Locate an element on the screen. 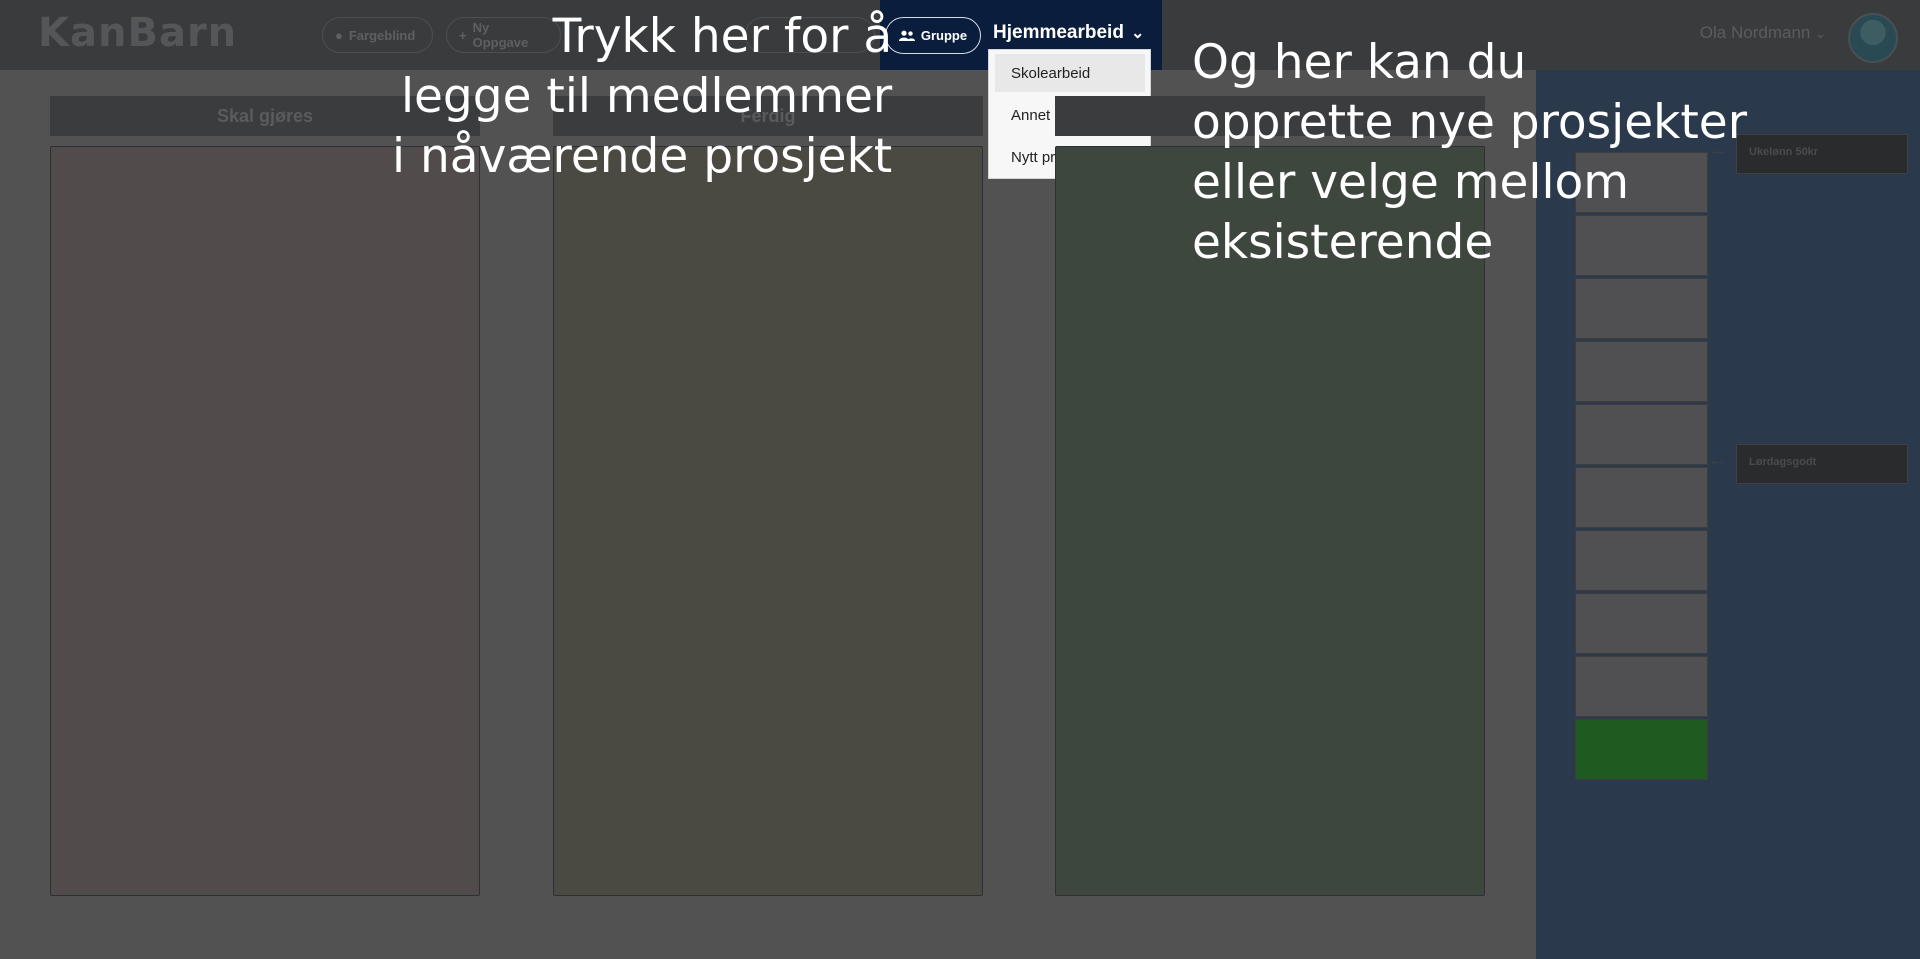  project-selector: Hjemmearbeid is located at coordinates (1058, 33).